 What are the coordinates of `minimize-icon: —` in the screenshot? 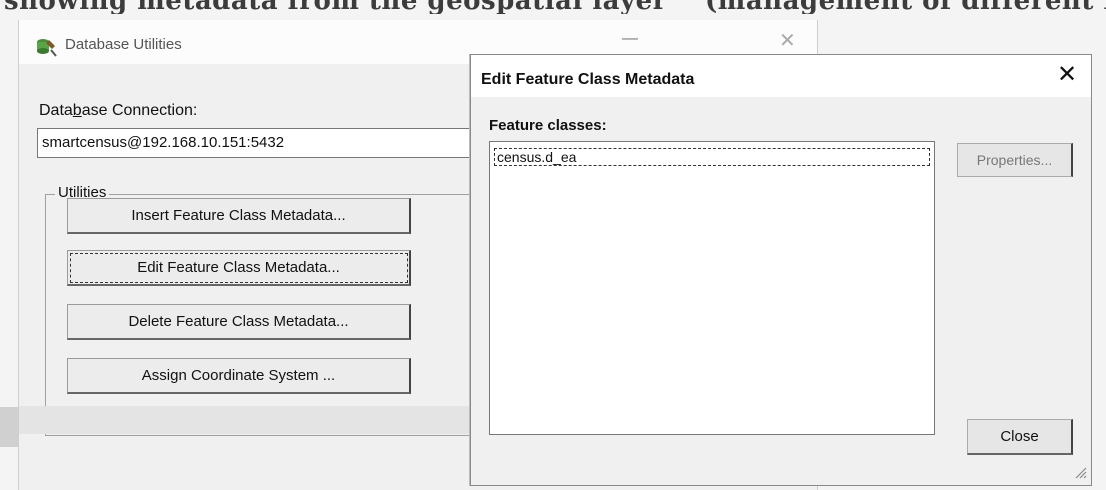 It's located at (630, 39).